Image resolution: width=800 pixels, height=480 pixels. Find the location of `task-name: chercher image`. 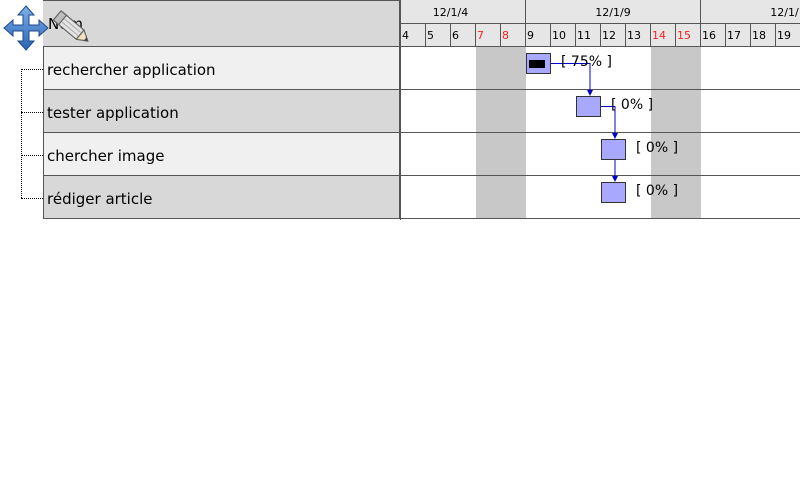

task-name: chercher image is located at coordinates (106, 156).